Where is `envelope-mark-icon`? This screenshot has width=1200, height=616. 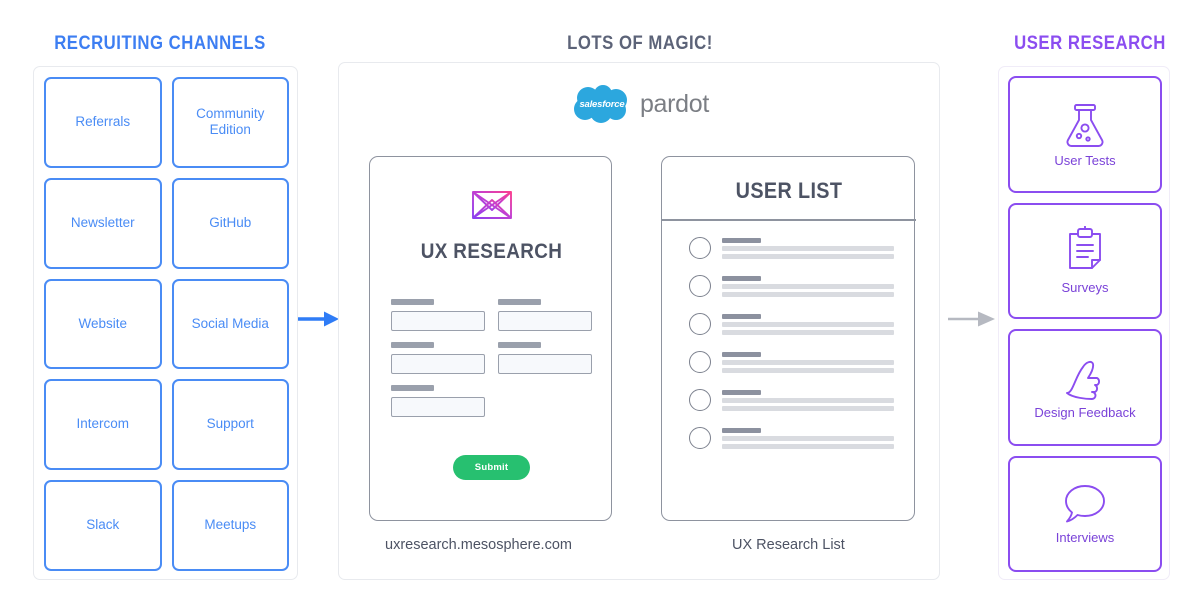 envelope-mark-icon is located at coordinates (491, 205).